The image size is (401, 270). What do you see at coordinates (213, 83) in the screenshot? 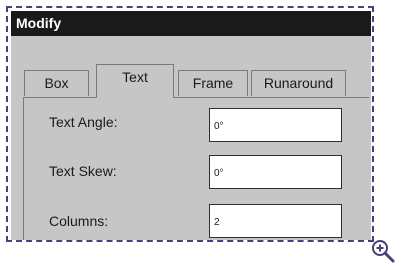
I see `tab-frame: Frame` at bounding box center [213, 83].